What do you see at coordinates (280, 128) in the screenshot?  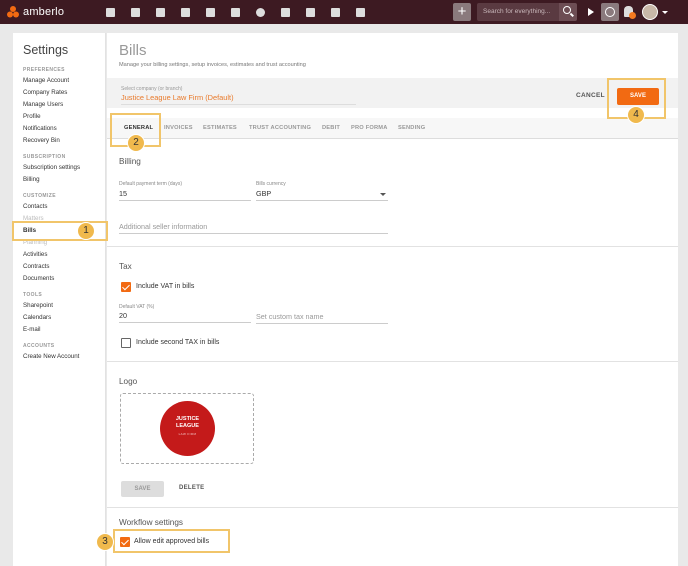 I see `tab-trust-accounting: TRUST ACCOUNTING` at bounding box center [280, 128].